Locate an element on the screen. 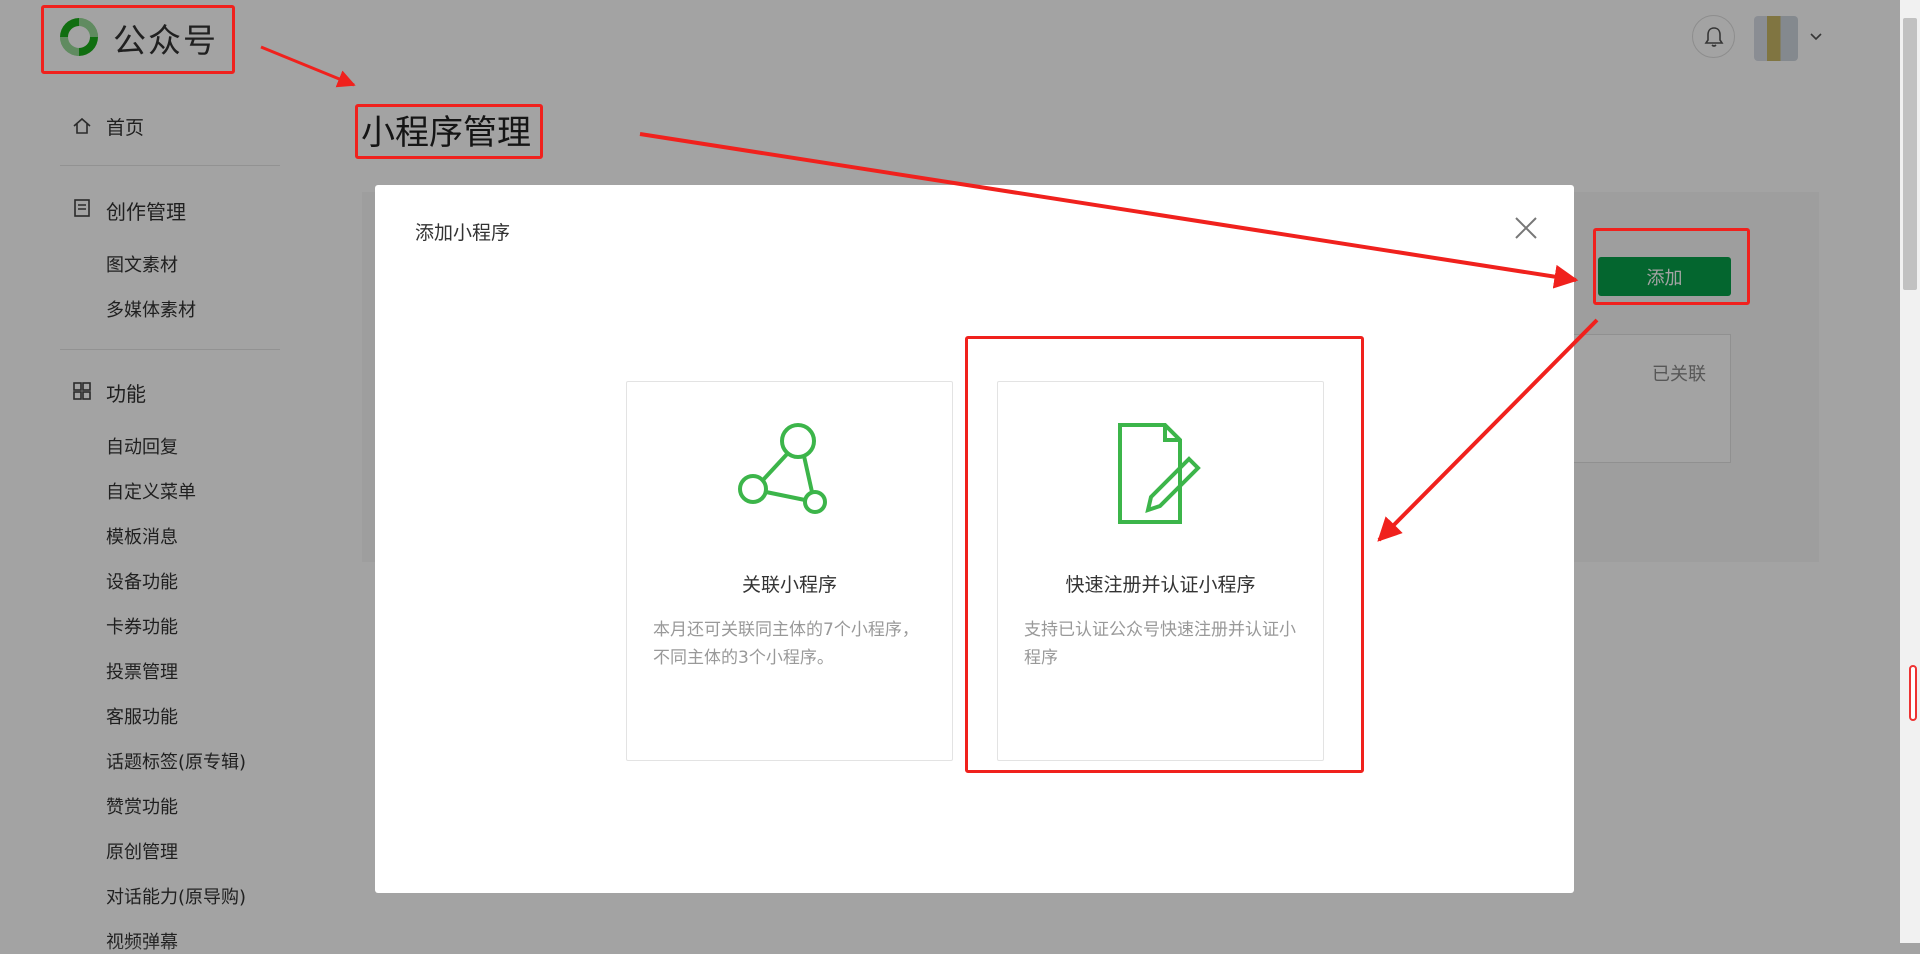 This screenshot has height=954, width=1920. option-description: 本月还可关联同主体的7个小程序，不同主体的3个小程序。 is located at coordinates (786, 644).